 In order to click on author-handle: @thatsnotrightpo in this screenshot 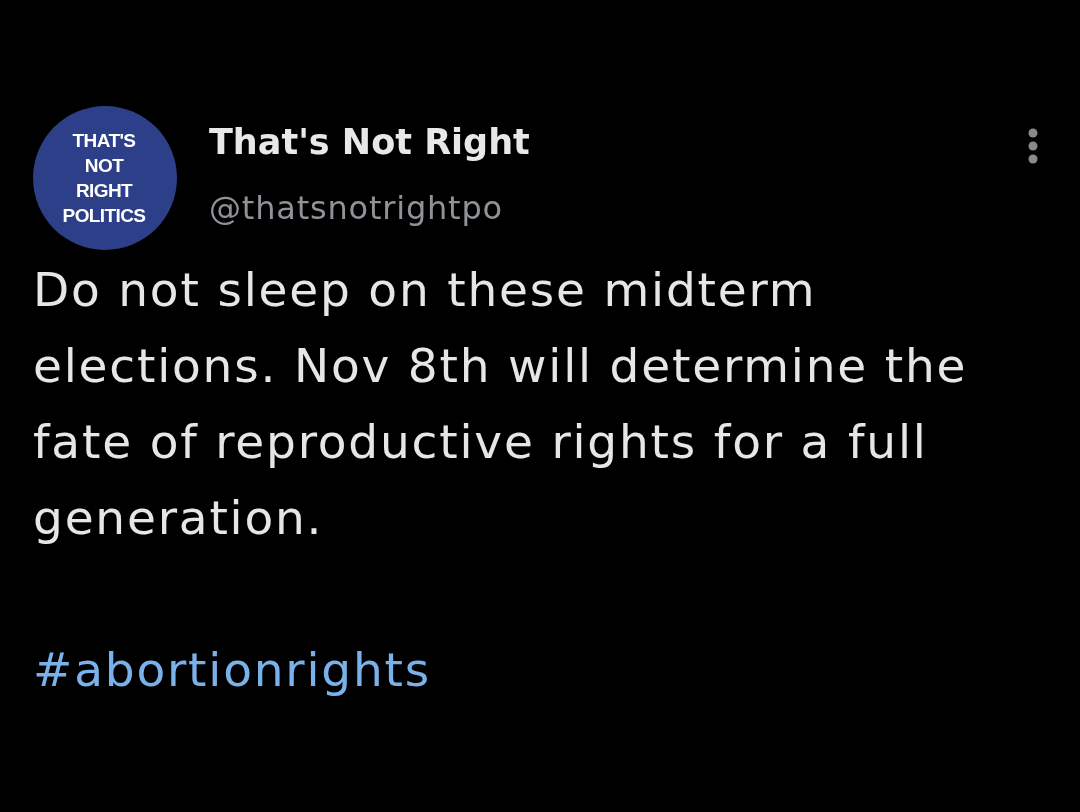, I will do `click(356, 208)`.